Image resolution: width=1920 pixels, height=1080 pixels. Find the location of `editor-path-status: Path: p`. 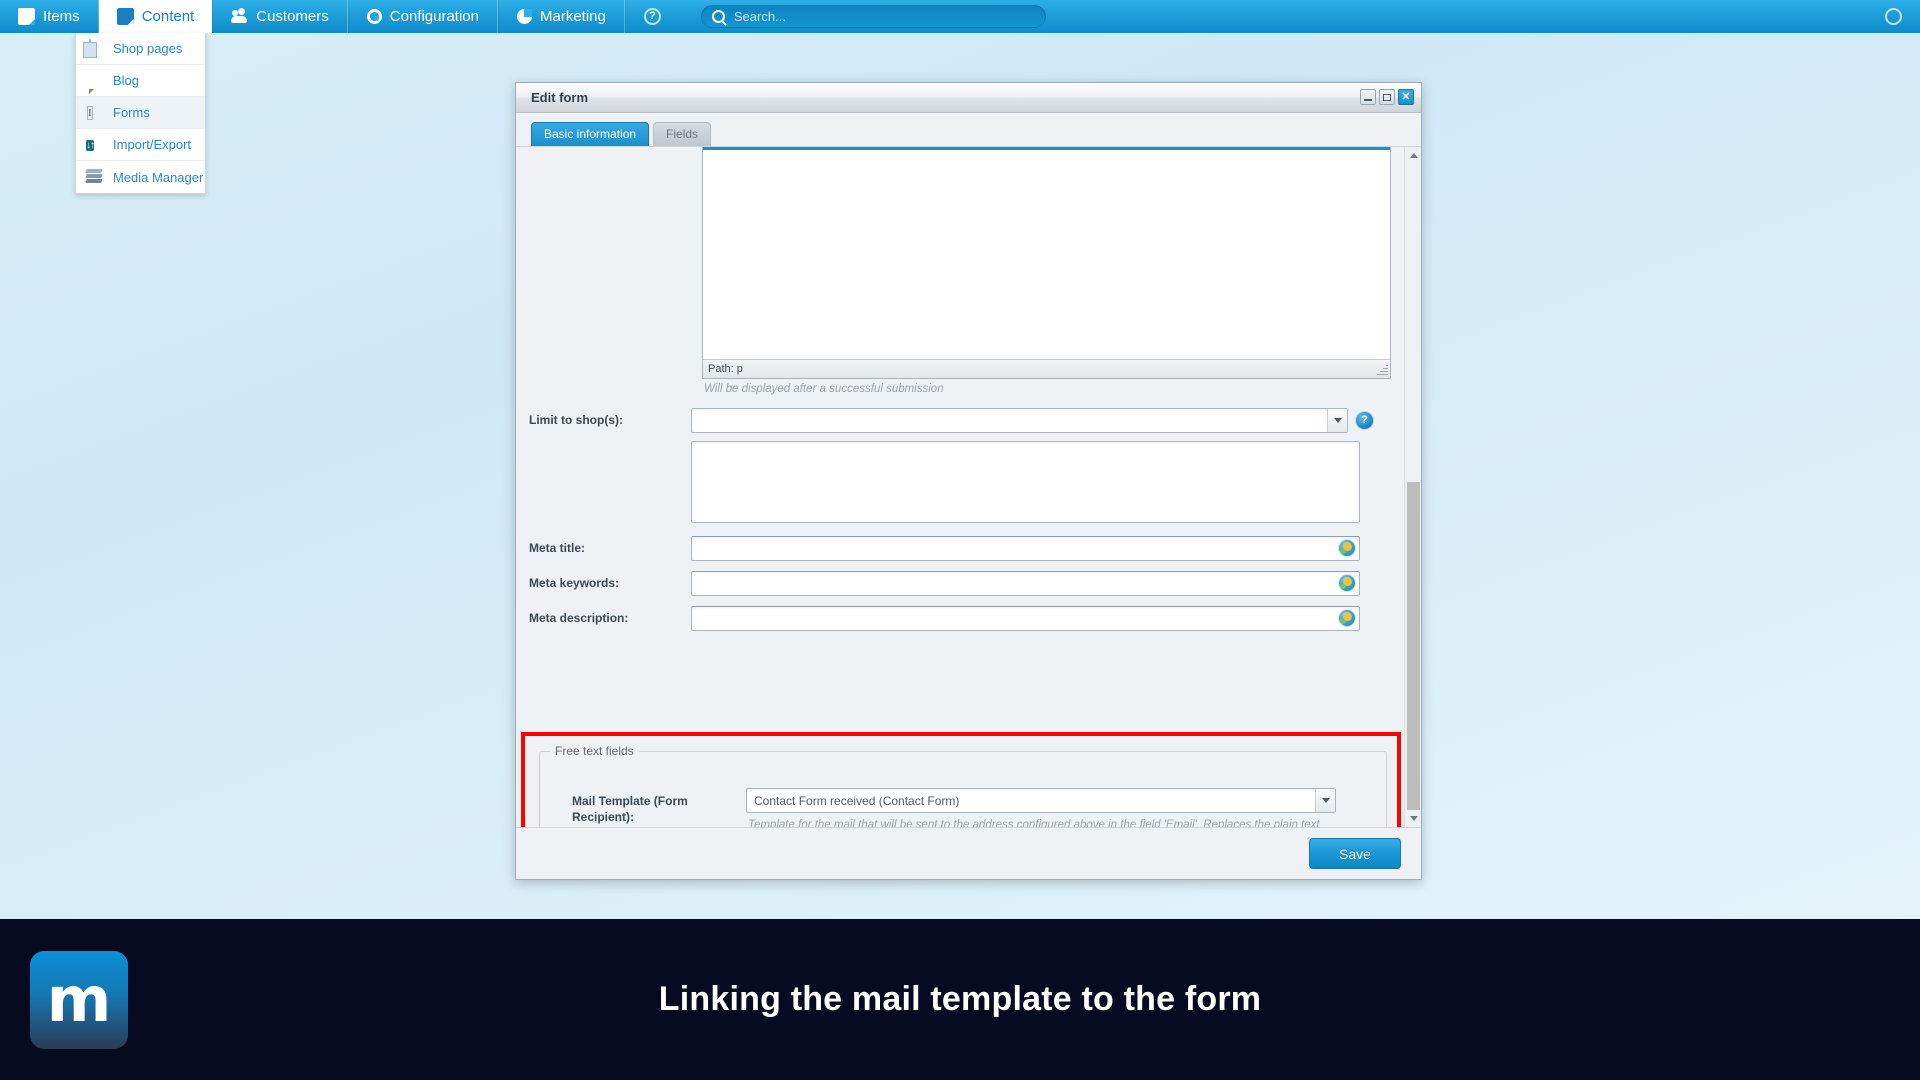

editor-path-status: Path: p is located at coordinates (1046, 368).